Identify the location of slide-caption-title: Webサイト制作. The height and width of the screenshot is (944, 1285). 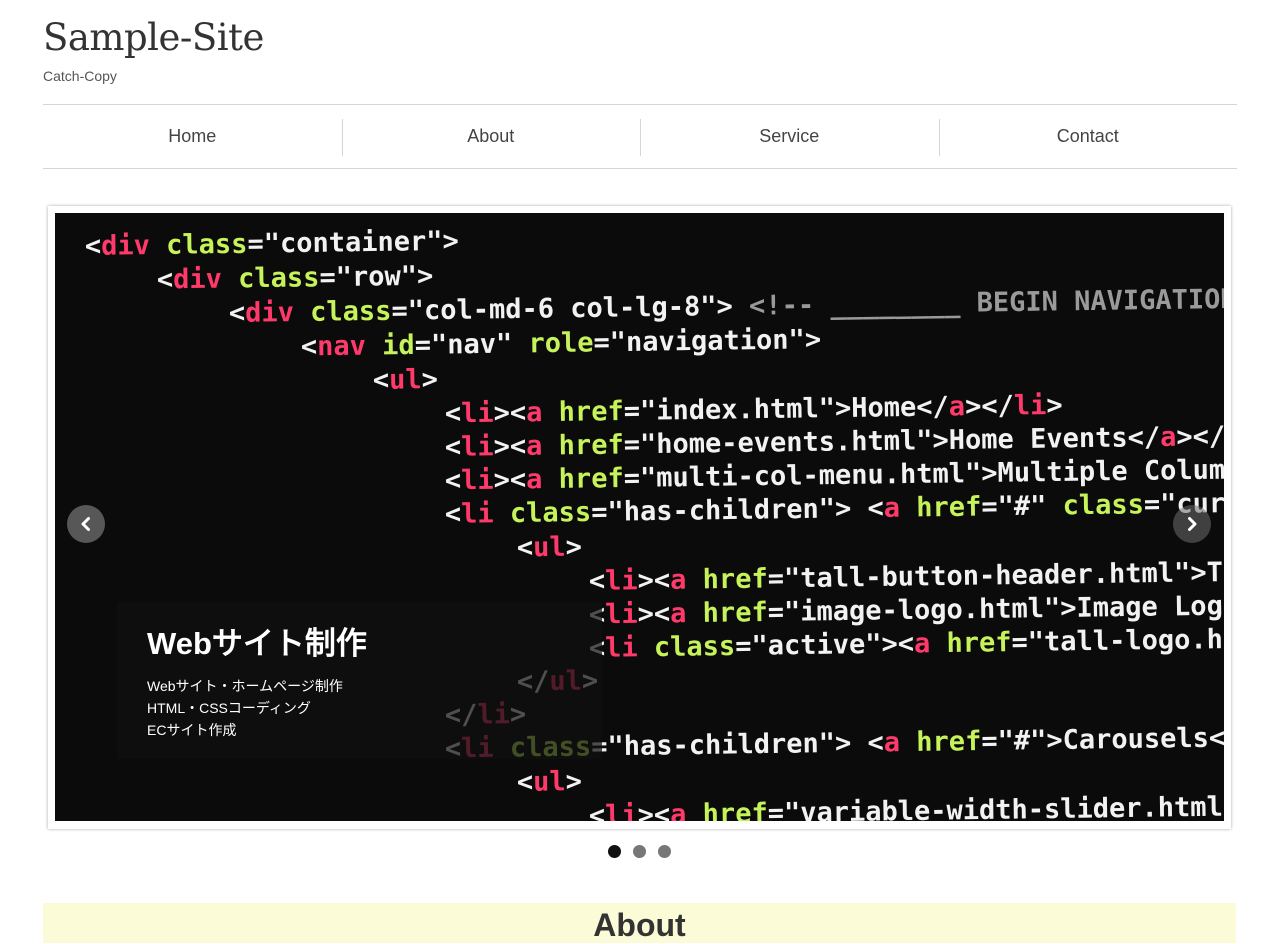
(257, 643).